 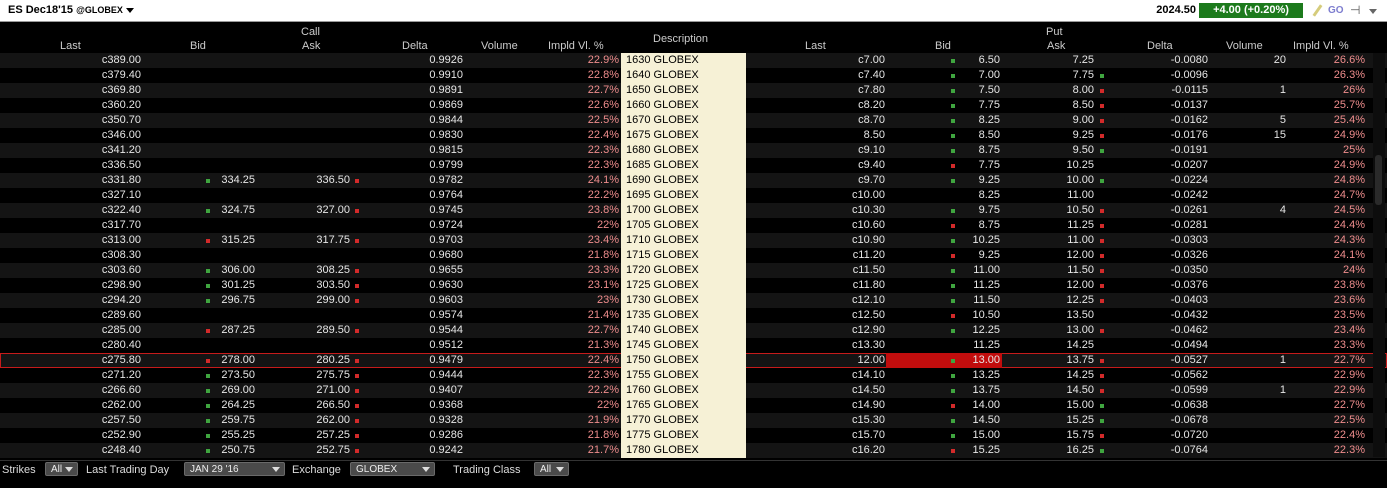 I want to click on strike-description-cell: 1700 GLOBEX, so click(x=683, y=210).